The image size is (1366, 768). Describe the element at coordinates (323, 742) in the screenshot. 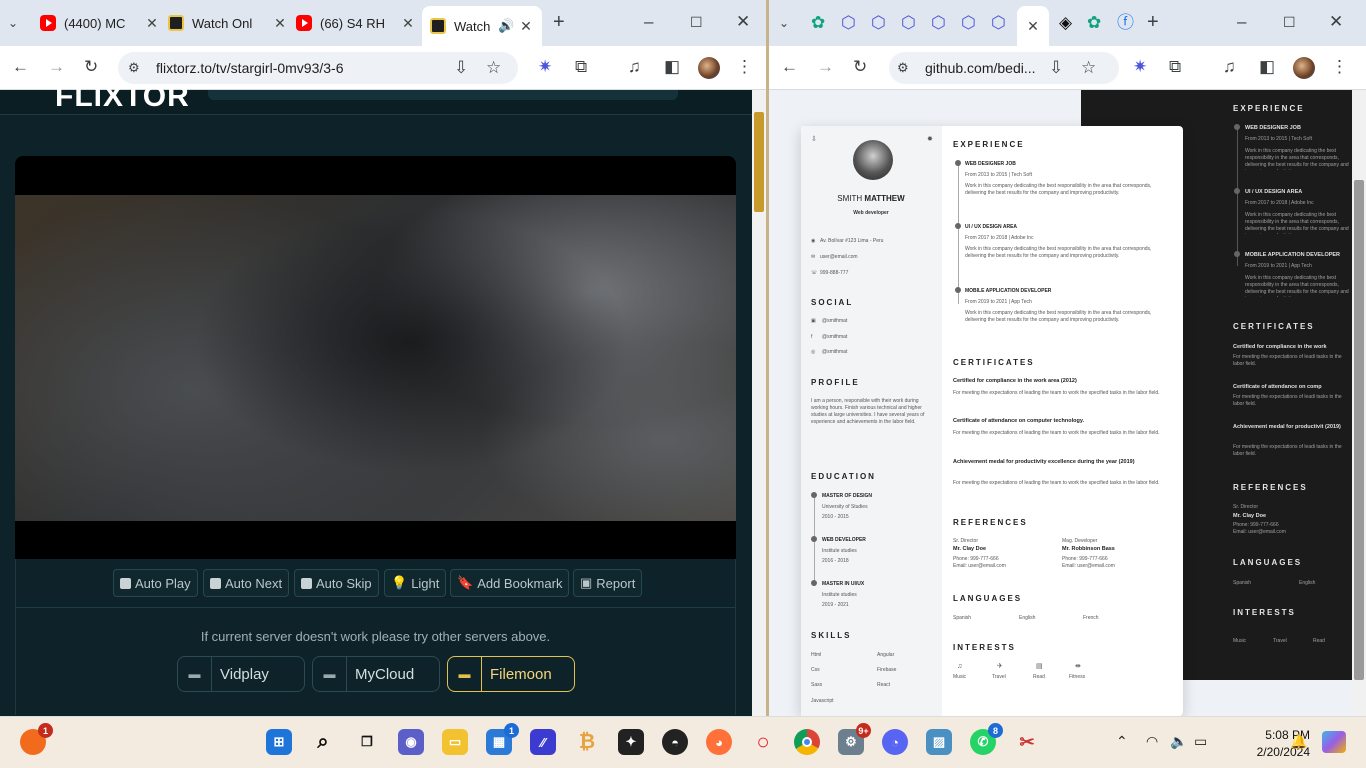

I see `search-icon: ⌕` at that location.